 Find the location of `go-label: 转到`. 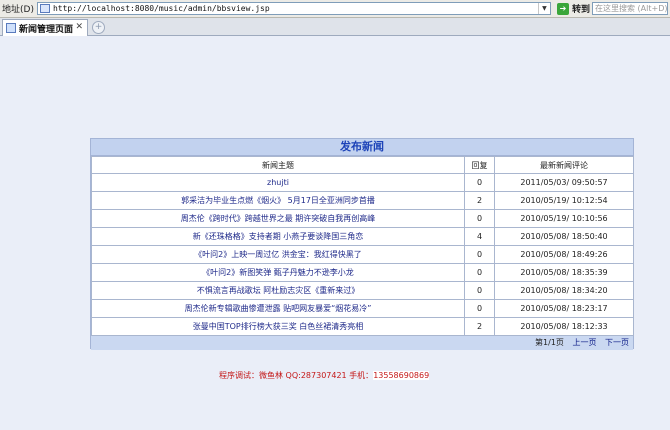

go-label: 转到 is located at coordinates (580, 10).